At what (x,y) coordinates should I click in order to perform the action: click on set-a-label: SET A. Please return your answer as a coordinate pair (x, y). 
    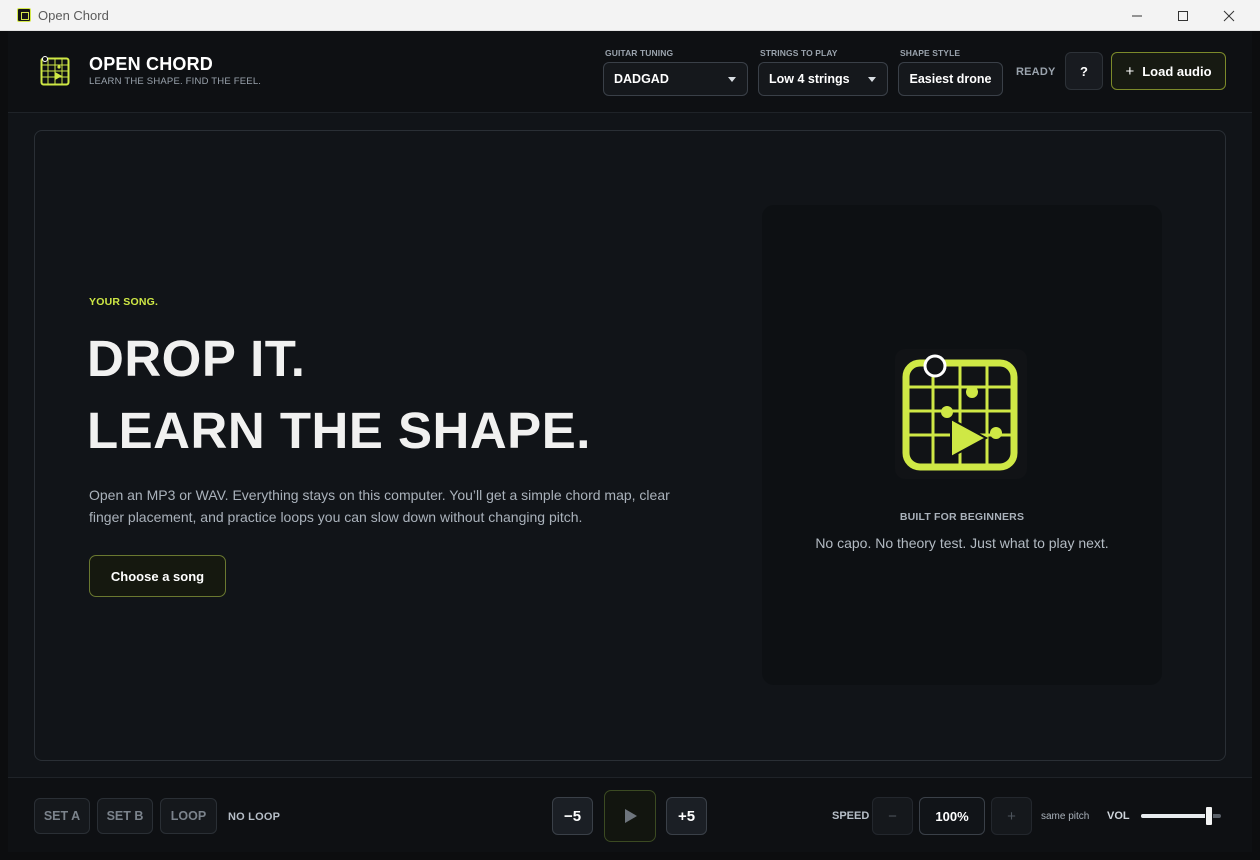
    Looking at the image, I should click on (62, 816).